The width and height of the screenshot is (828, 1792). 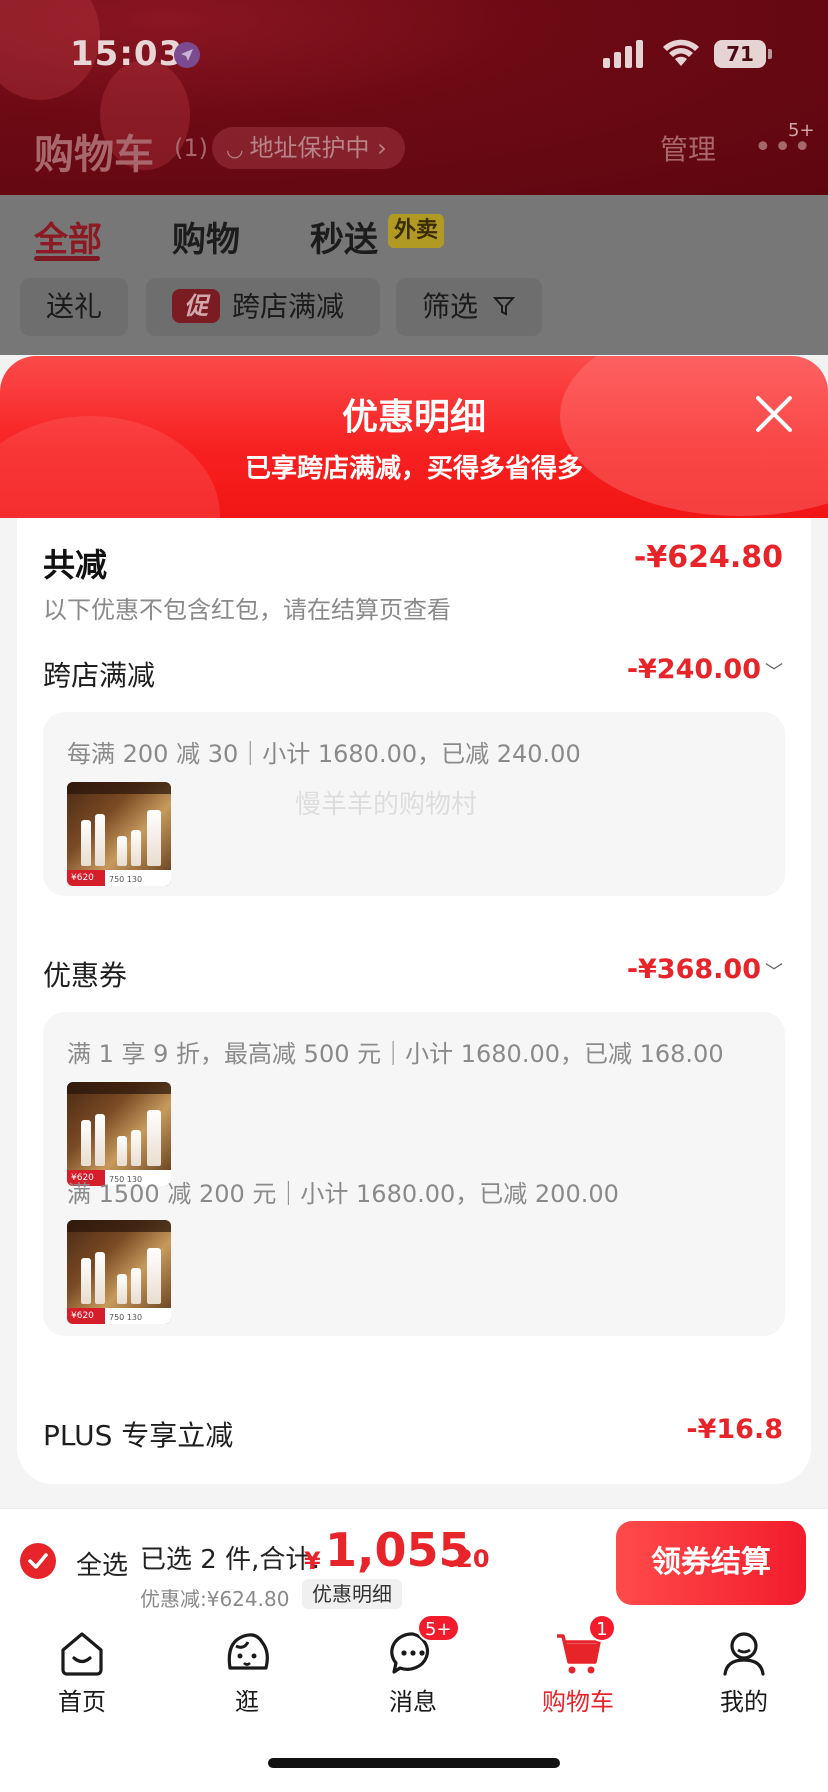 I want to click on battery-indicator: 71, so click(x=740, y=54).